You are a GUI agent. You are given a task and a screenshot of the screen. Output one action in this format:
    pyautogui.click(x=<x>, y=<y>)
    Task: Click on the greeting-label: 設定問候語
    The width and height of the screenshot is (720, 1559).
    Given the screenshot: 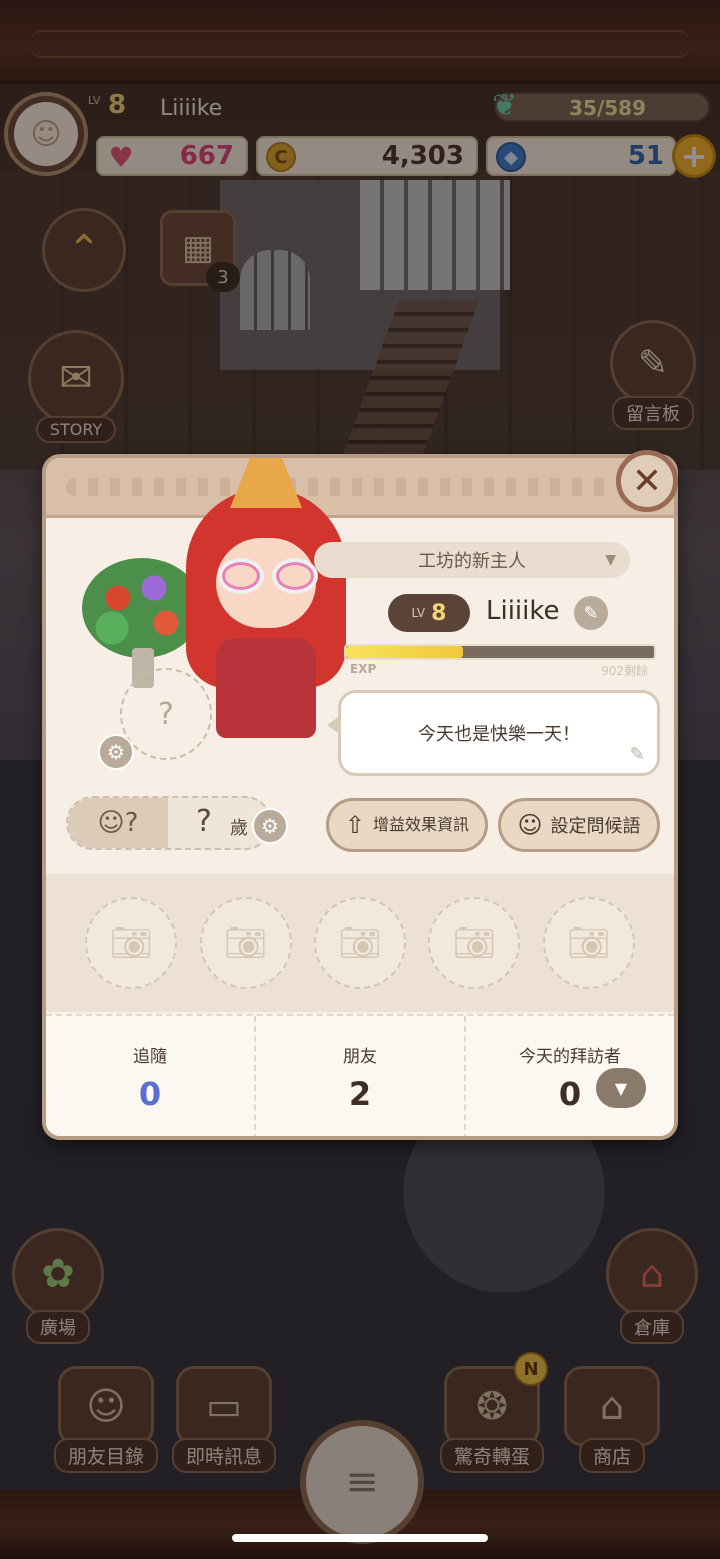 What is the action you would take?
    pyautogui.click(x=595, y=826)
    